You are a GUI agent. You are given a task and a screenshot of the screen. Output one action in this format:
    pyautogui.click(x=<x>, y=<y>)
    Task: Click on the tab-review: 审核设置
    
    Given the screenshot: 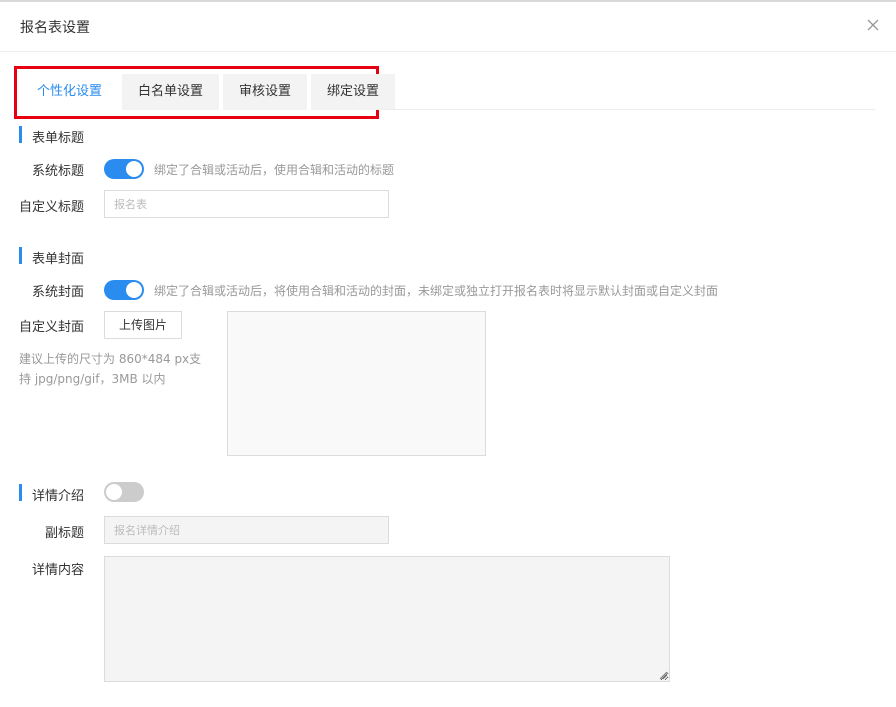 What is the action you would take?
    pyautogui.click(x=265, y=92)
    